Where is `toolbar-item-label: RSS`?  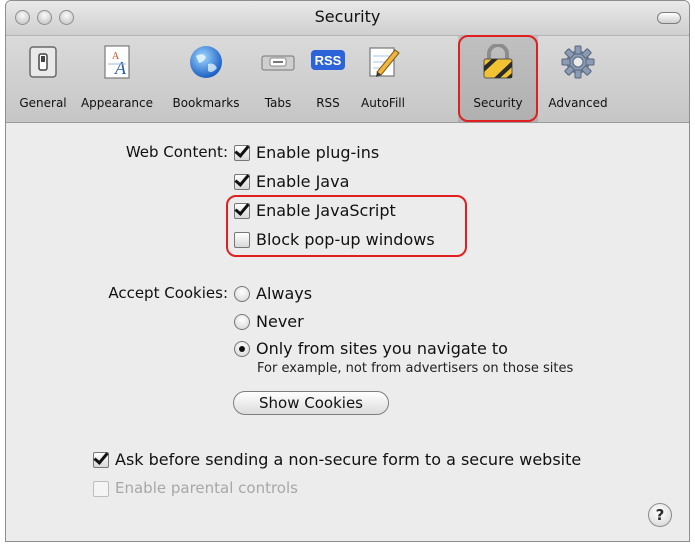
toolbar-item-label: RSS is located at coordinates (328, 103).